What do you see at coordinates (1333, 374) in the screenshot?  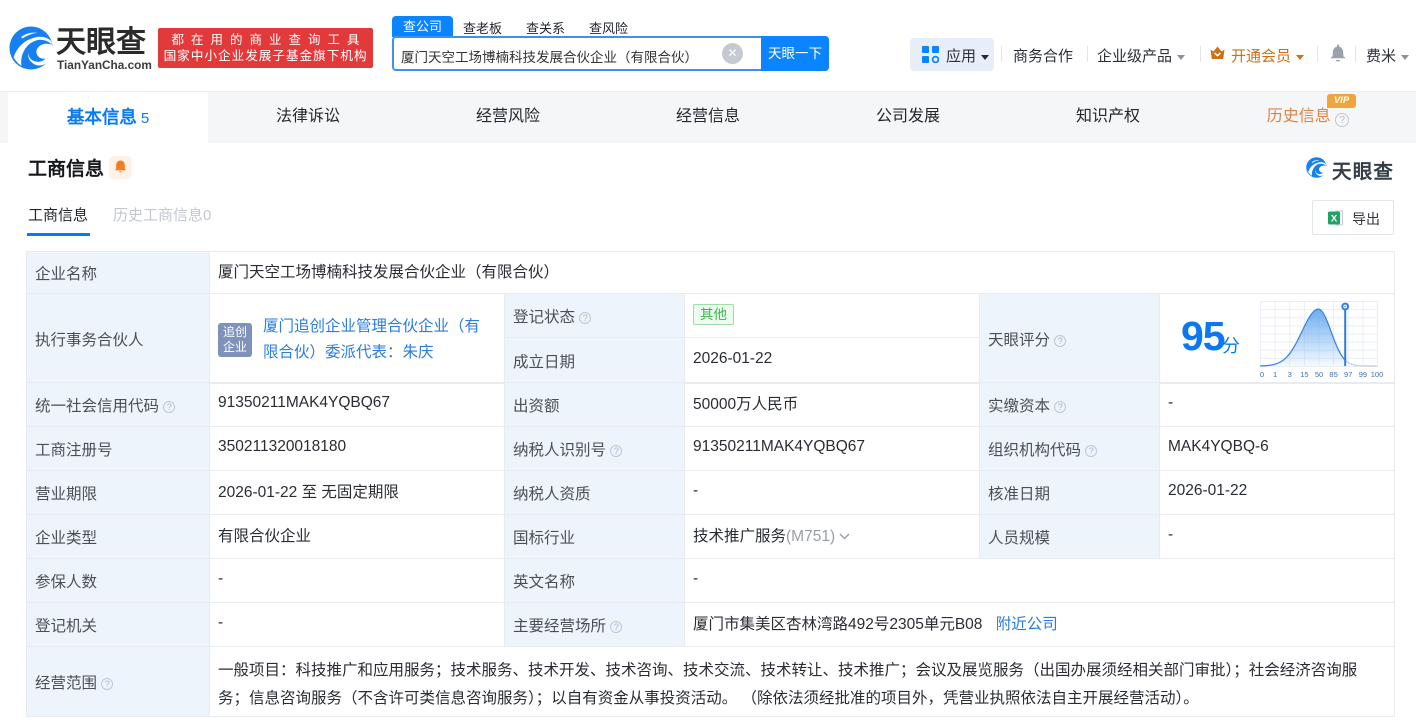 I see `svg-text: 85` at bounding box center [1333, 374].